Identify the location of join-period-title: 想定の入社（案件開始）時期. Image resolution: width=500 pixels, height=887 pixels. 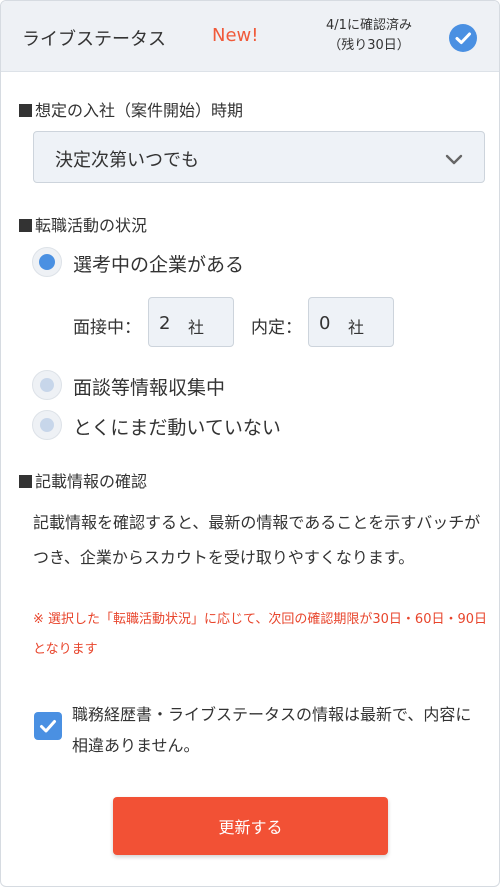
(139, 110).